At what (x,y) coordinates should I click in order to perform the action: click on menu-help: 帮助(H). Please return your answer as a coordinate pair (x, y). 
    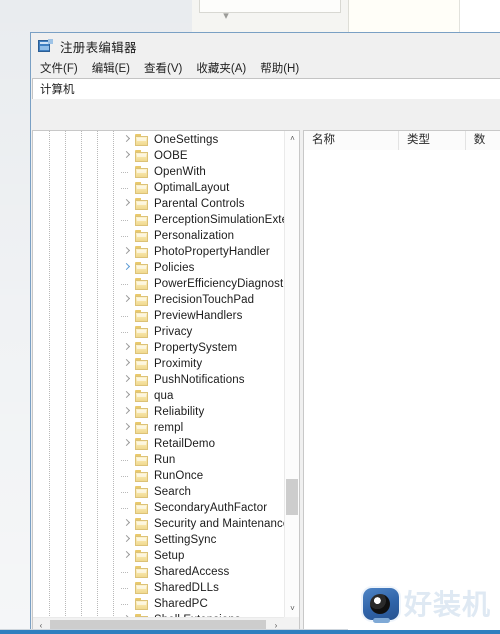
    Looking at the image, I should click on (279, 68).